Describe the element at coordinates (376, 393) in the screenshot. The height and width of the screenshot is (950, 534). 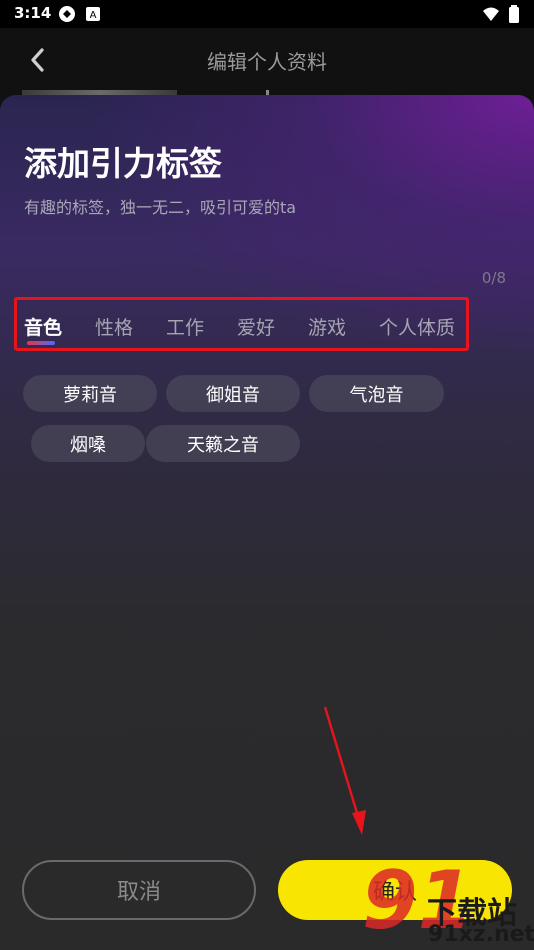
I see `tag-chip: 气泡音` at that location.